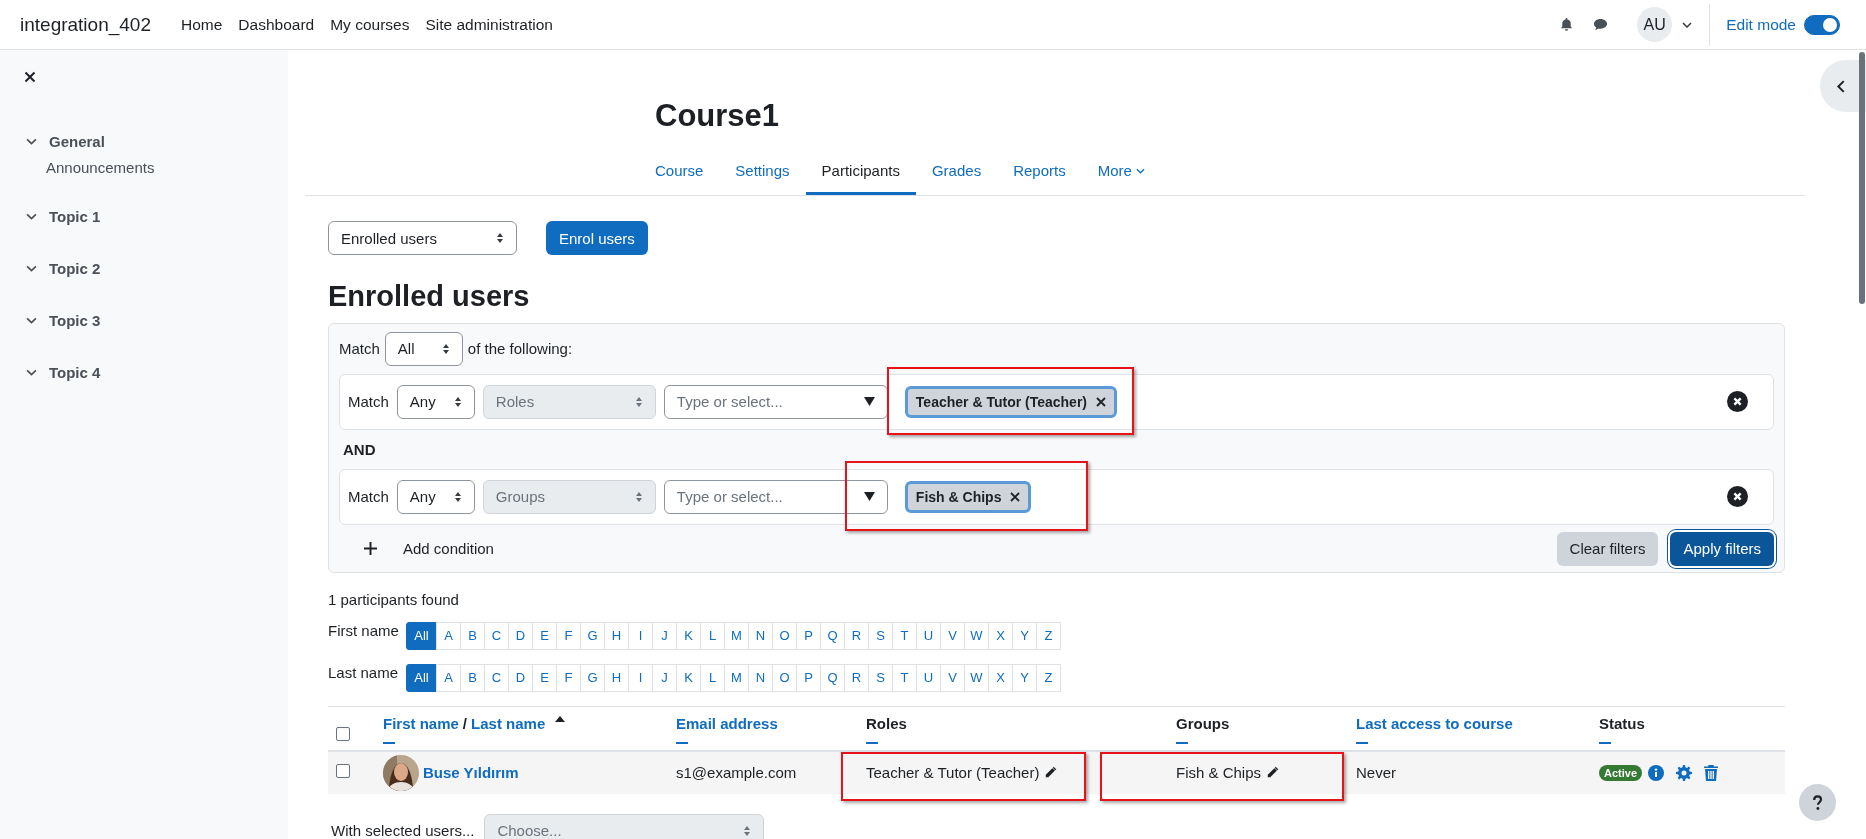  Describe the element at coordinates (860, 175) in the screenshot. I see `nav-tab: Participants` at that location.